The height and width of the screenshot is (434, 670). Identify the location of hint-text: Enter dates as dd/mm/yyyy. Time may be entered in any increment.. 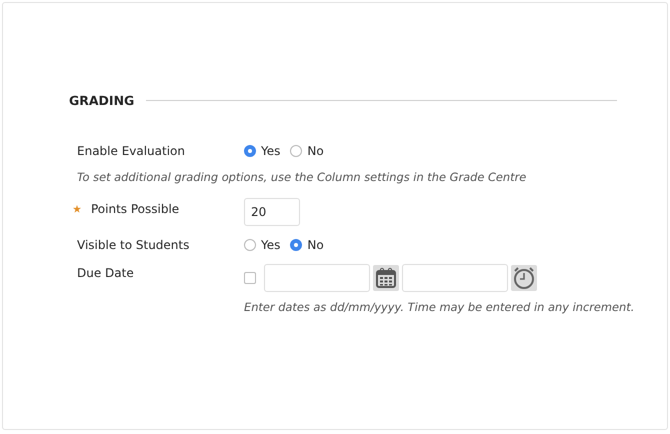
(439, 307).